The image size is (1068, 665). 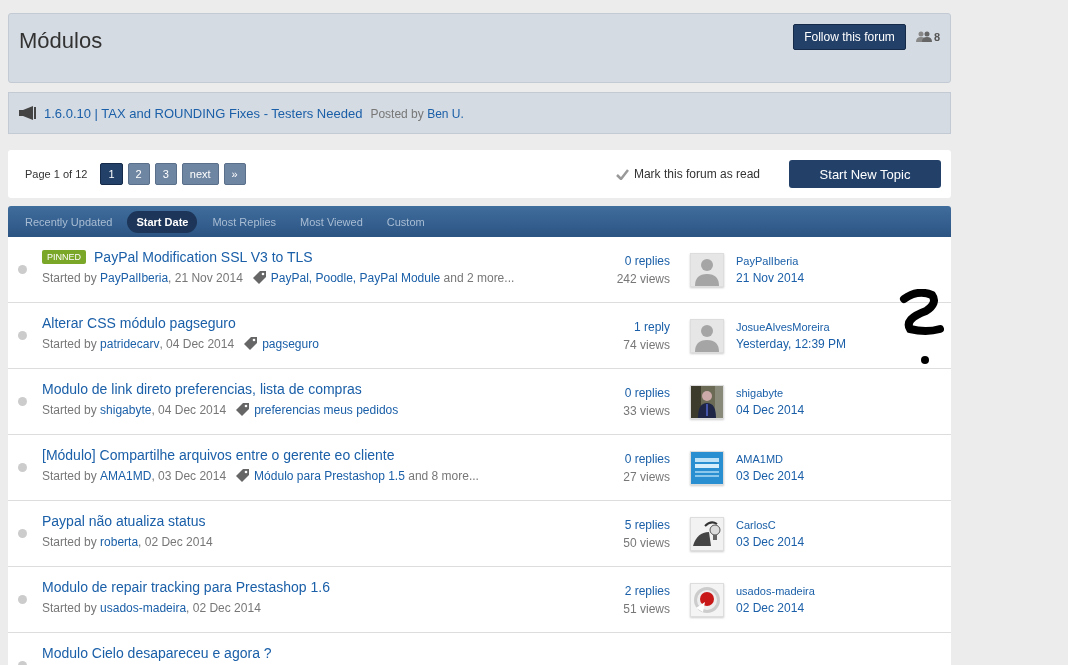 What do you see at coordinates (27, 113) in the screenshot?
I see `megaphone-icon` at bounding box center [27, 113].